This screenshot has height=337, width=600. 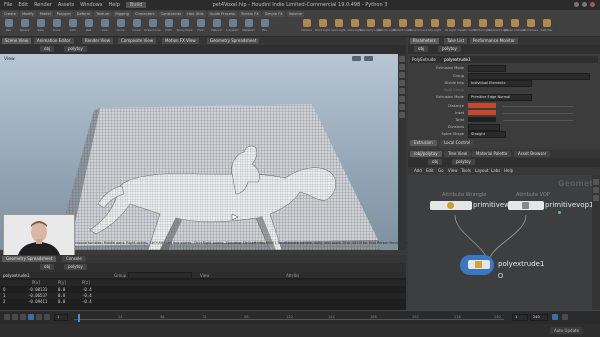 I want to click on shelf-tab: Create, so click(x=10, y=14).